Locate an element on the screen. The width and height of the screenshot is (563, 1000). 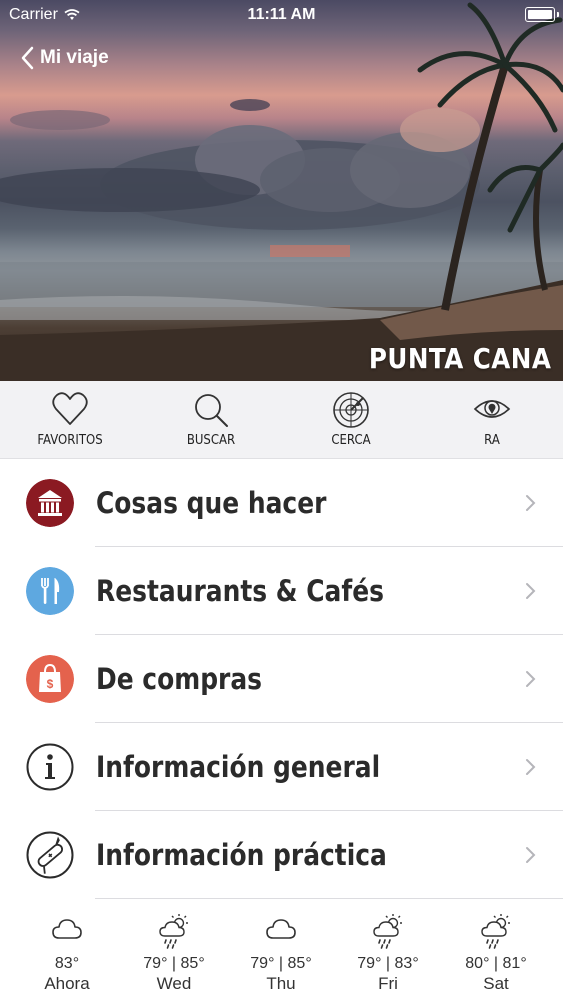
nearby-button: CERCA is located at coordinates (351, 419).